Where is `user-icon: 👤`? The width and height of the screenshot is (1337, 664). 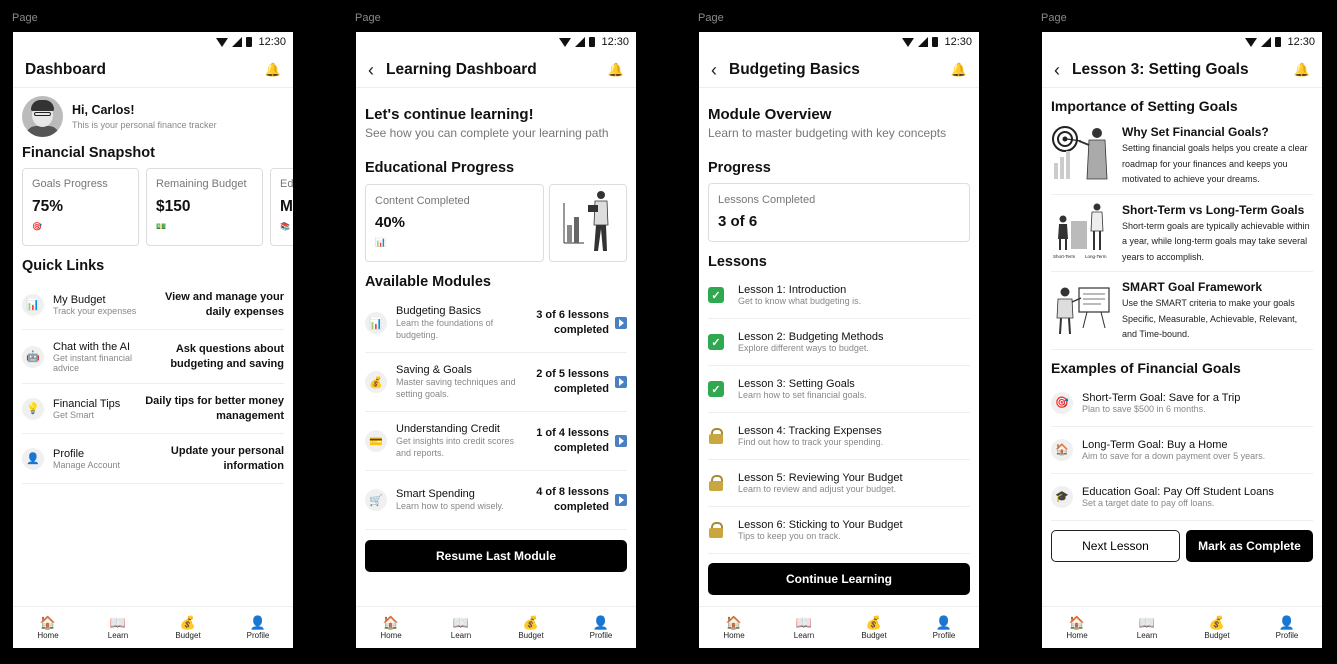
user-icon: 👤 is located at coordinates (258, 622).